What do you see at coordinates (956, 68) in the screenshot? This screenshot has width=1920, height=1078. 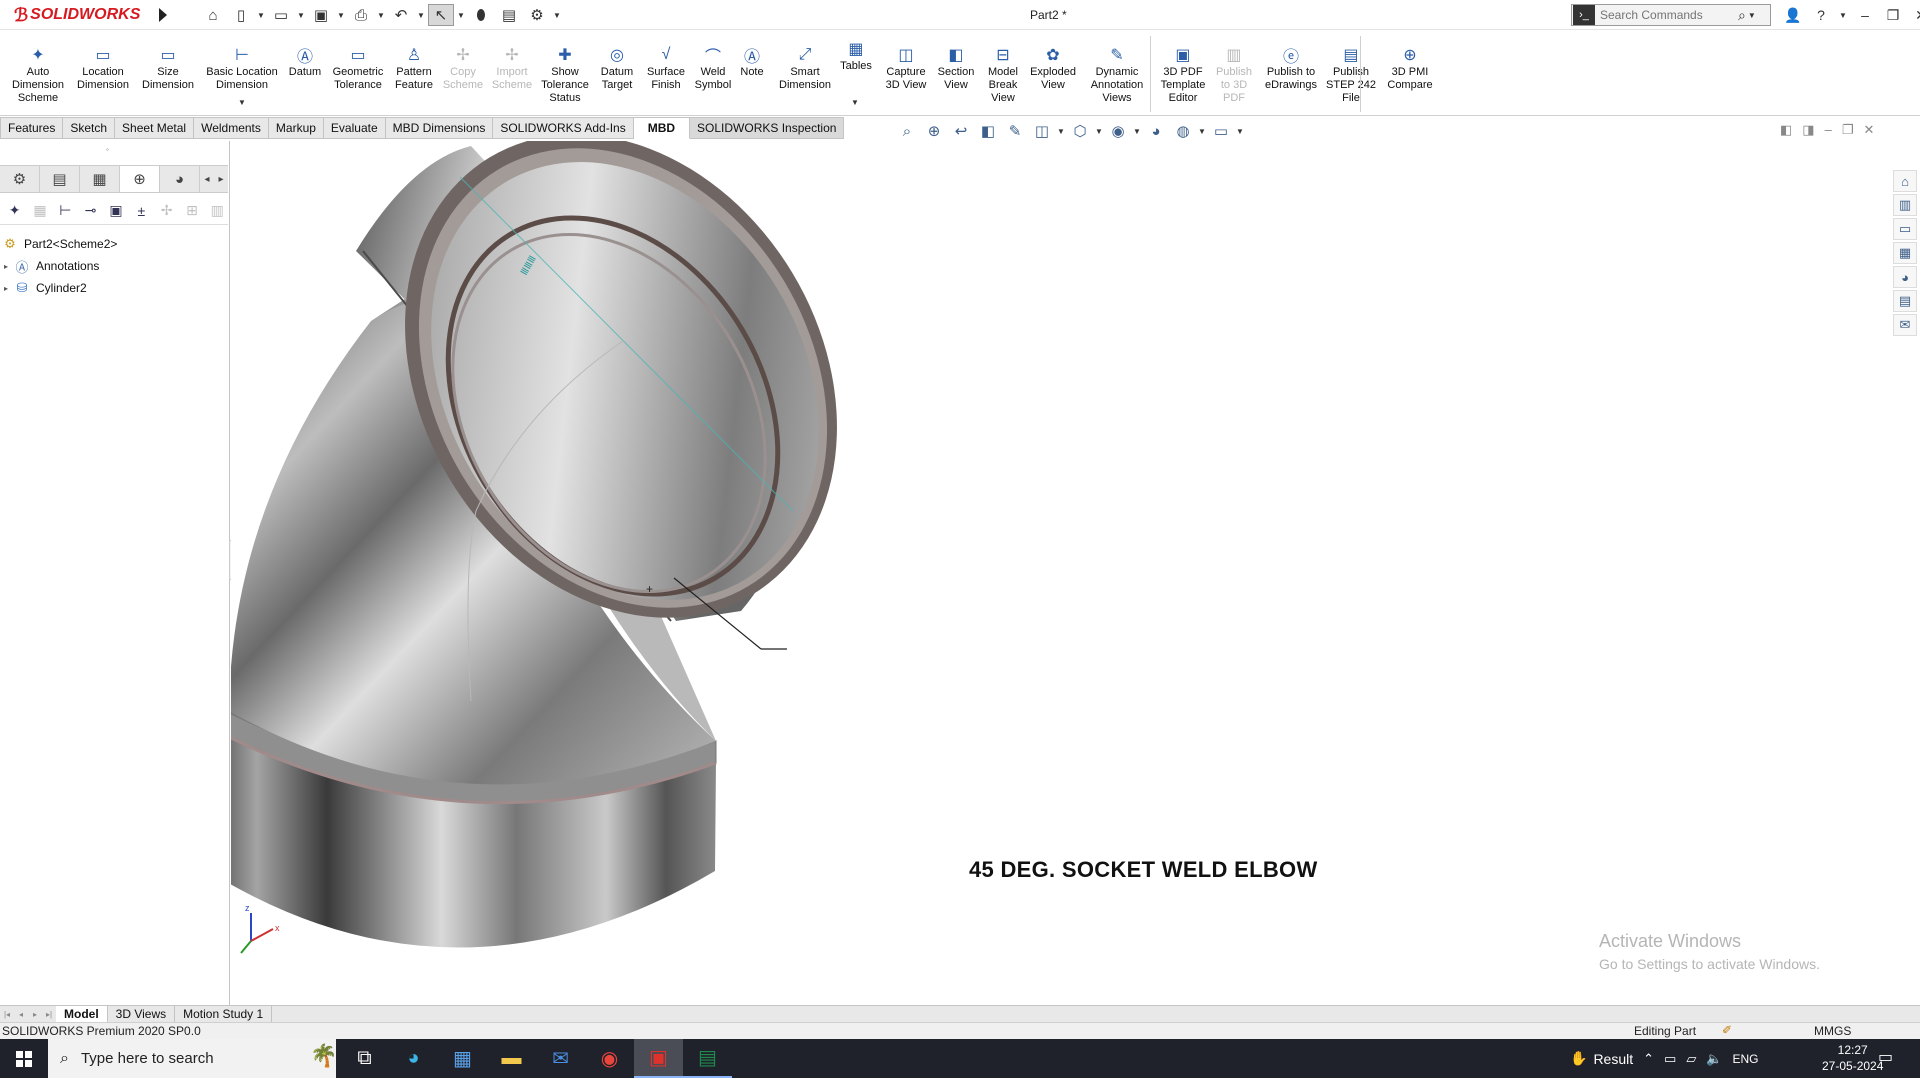 I see `ribbon-button-section-view: ◧ Section View` at bounding box center [956, 68].